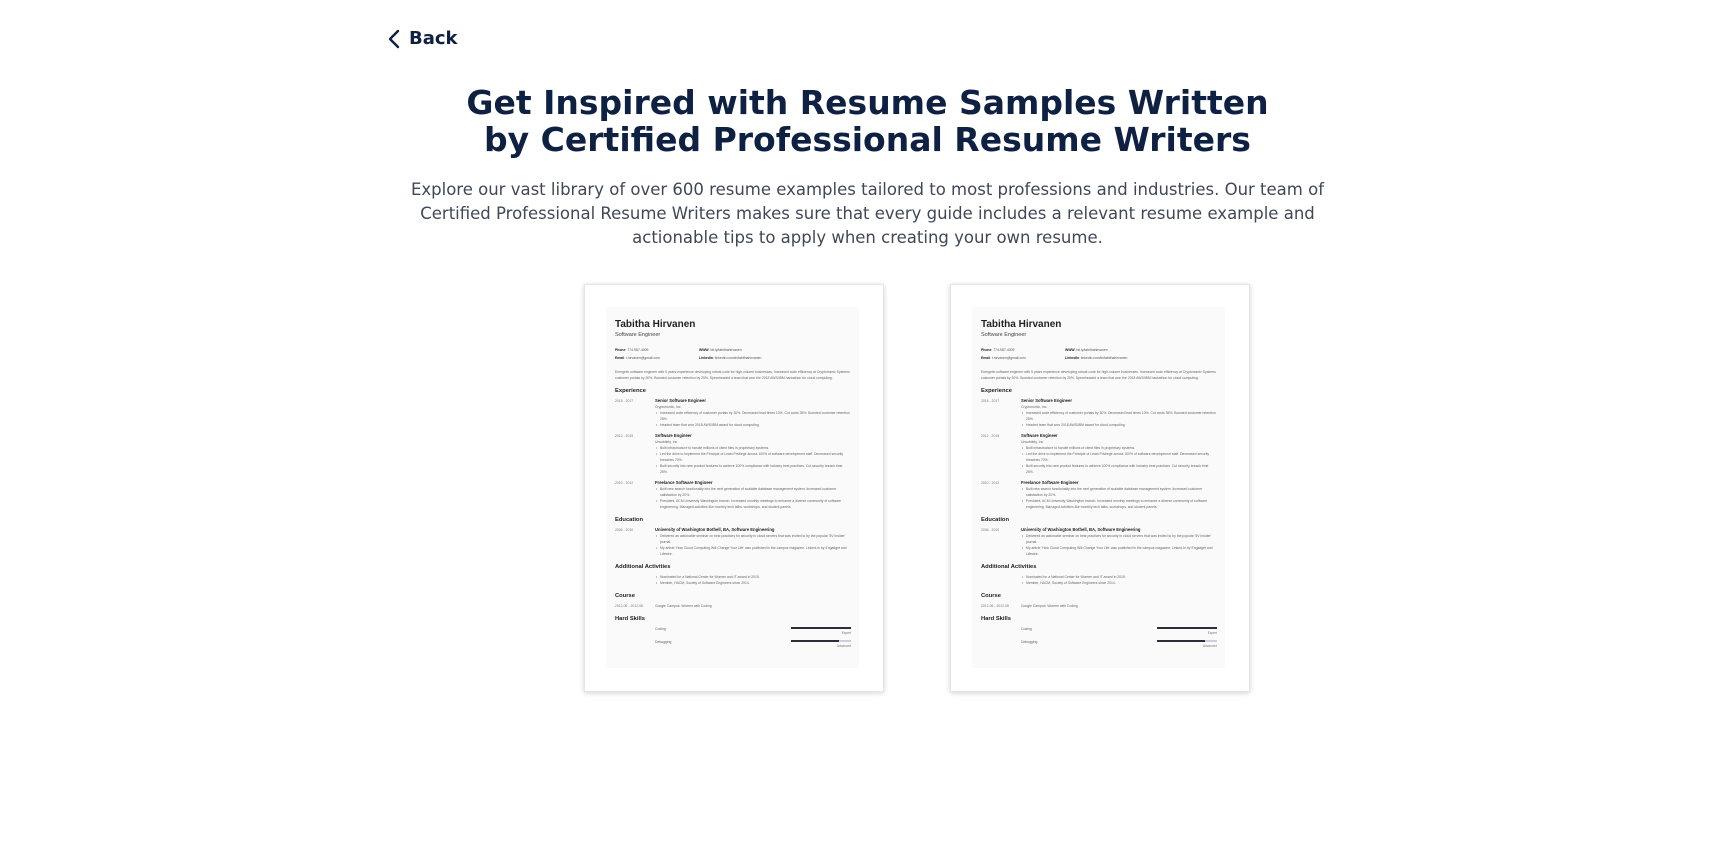 The width and height of the screenshot is (1735, 866). Describe the element at coordinates (867, 139) in the screenshot. I see `page-title-line2: by Certified Professional Resume Writers` at that location.